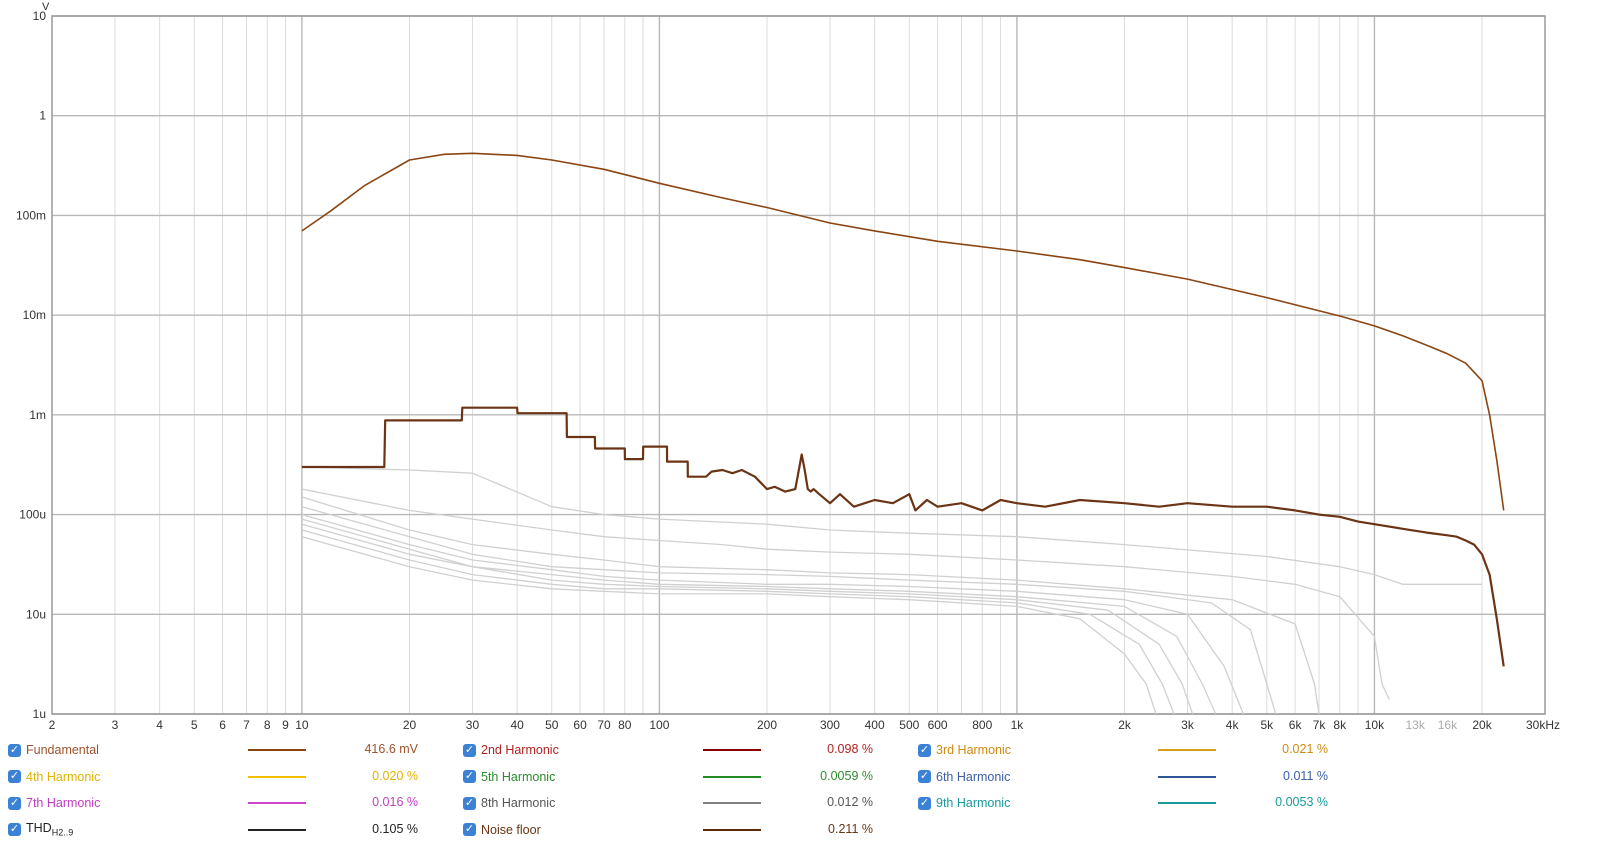 Image resolution: width=1600 pixels, height=863 pixels. I want to click on legend-value: 0.012 %, so click(850, 802).